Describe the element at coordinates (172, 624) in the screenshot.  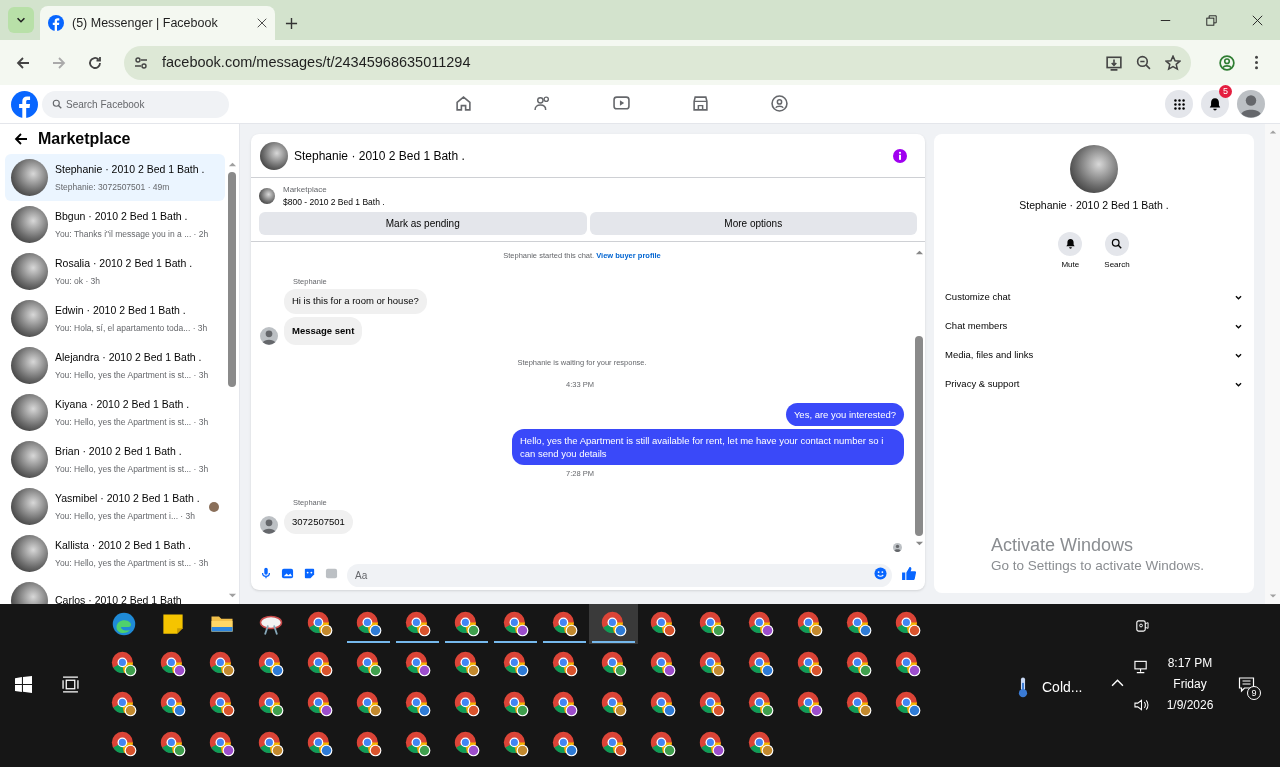
I see `sticky-note-icon` at that location.